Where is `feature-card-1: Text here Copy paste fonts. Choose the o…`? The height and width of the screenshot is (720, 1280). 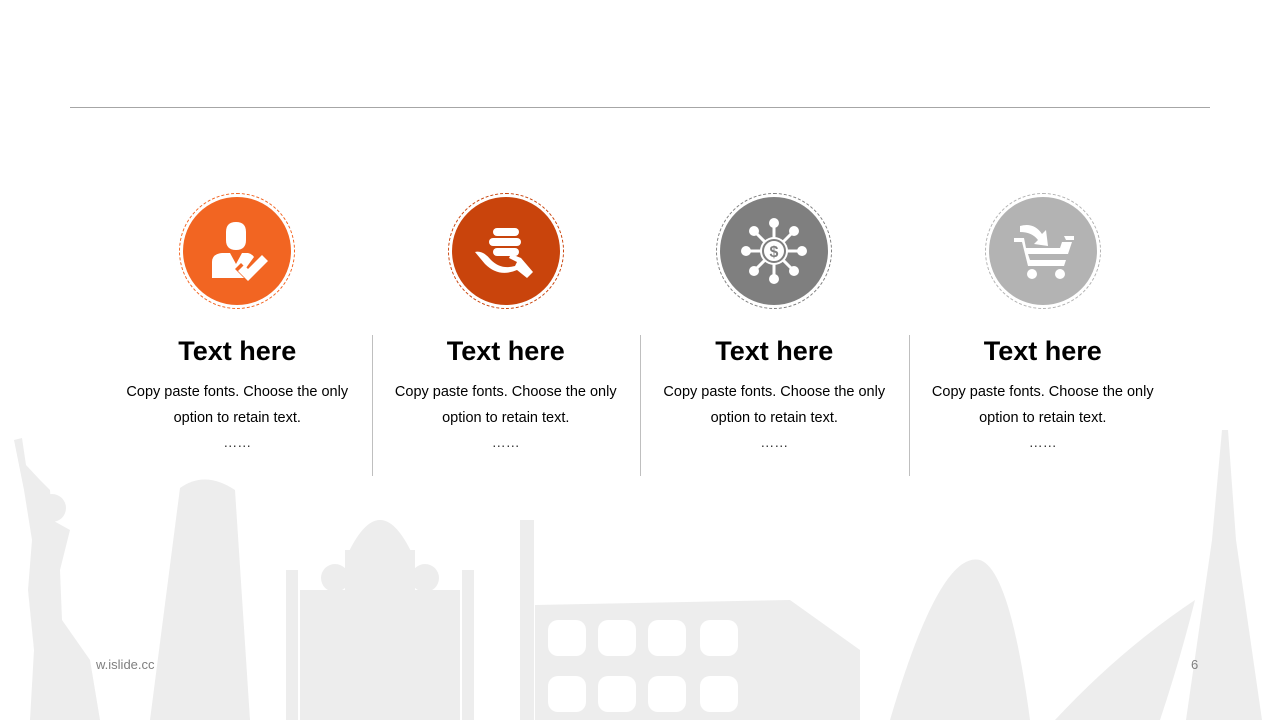
feature-card-1: Text here Copy paste fonts. Choose the o… is located at coordinates (237, 334).